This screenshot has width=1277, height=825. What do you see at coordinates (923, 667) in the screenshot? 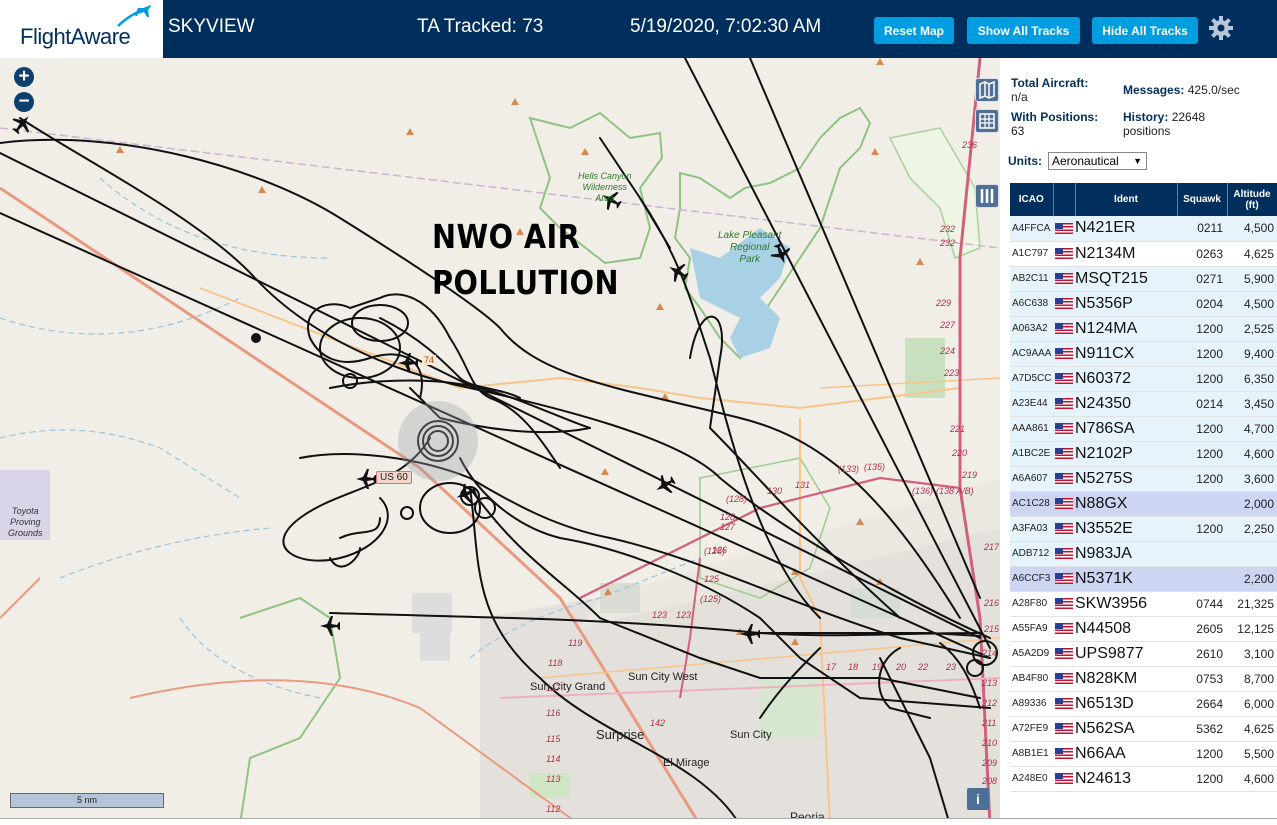
I see `route-number-label: 22` at bounding box center [923, 667].